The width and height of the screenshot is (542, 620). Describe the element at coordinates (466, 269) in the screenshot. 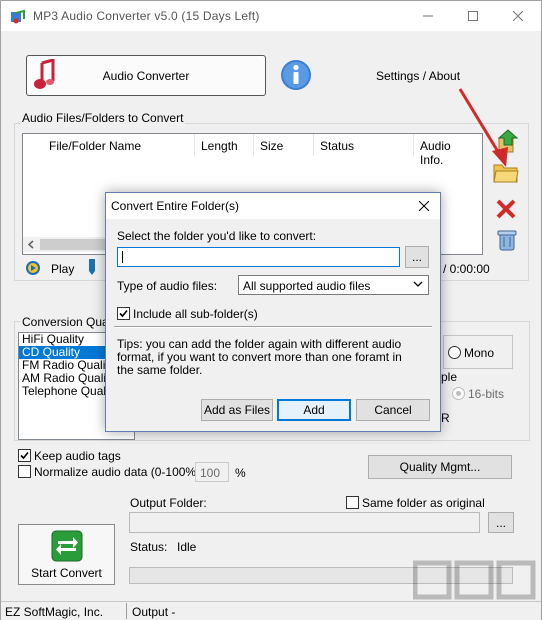

I see `player-time: / 0:00:00` at that location.